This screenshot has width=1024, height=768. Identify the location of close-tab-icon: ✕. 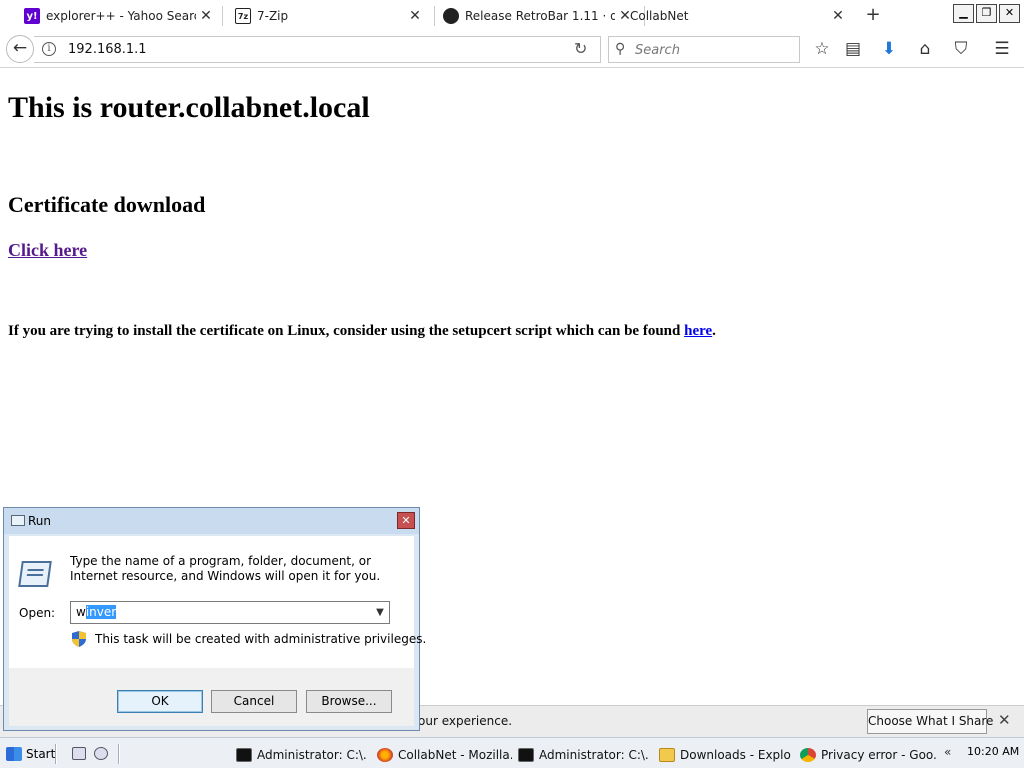
(838, 16).